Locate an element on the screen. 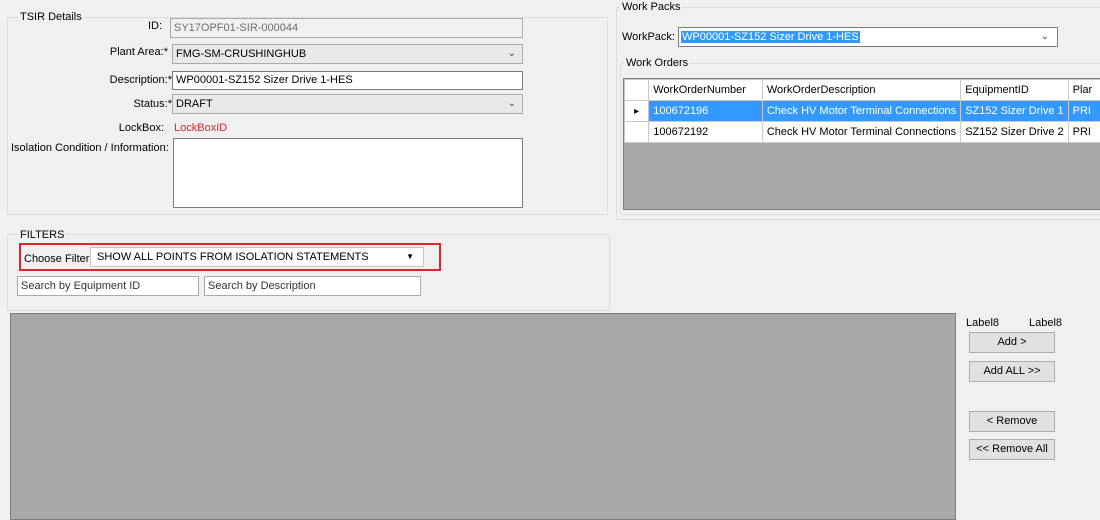 Image resolution: width=1100 pixels, height=520 pixels. remove-all-button: << Remove All is located at coordinates (1012, 449).